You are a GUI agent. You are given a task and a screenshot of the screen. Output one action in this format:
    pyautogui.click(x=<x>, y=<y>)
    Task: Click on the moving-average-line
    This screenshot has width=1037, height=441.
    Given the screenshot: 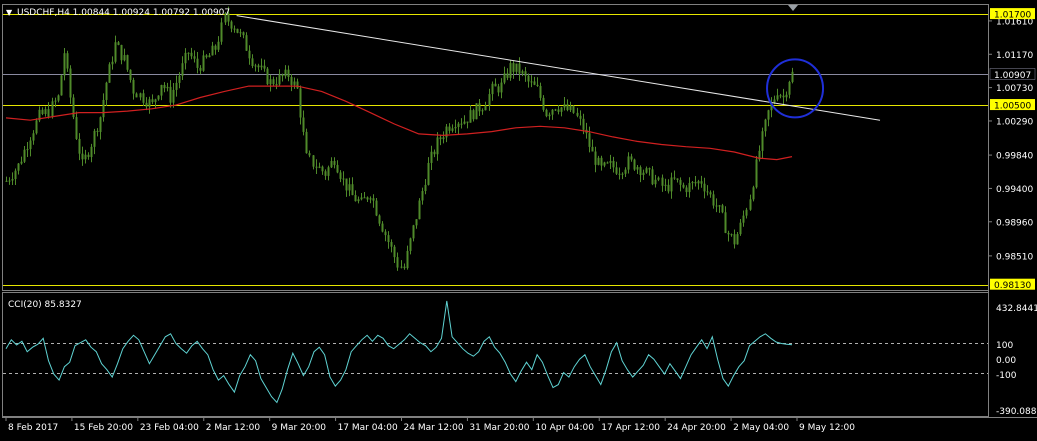 What is the action you would take?
    pyautogui.click(x=399, y=123)
    